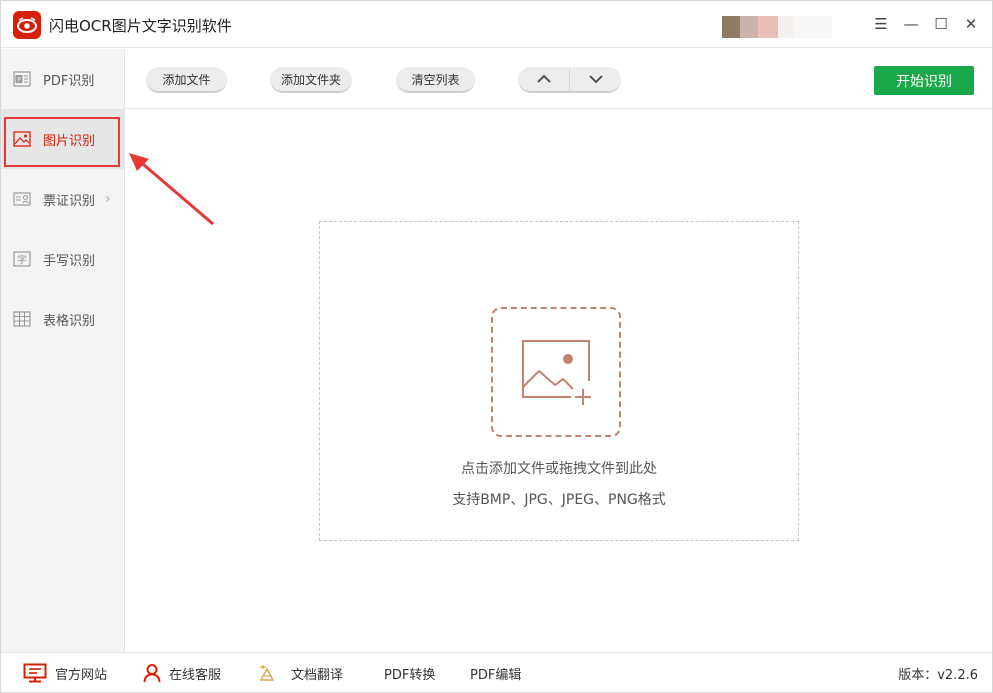  I want to click on table-icon, so click(22, 319).